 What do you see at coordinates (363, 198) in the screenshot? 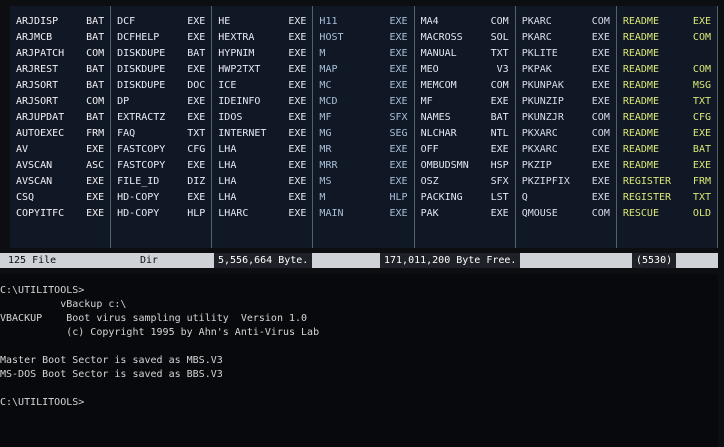
I see `file-entry: M HLP` at bounding box center [363, 198].